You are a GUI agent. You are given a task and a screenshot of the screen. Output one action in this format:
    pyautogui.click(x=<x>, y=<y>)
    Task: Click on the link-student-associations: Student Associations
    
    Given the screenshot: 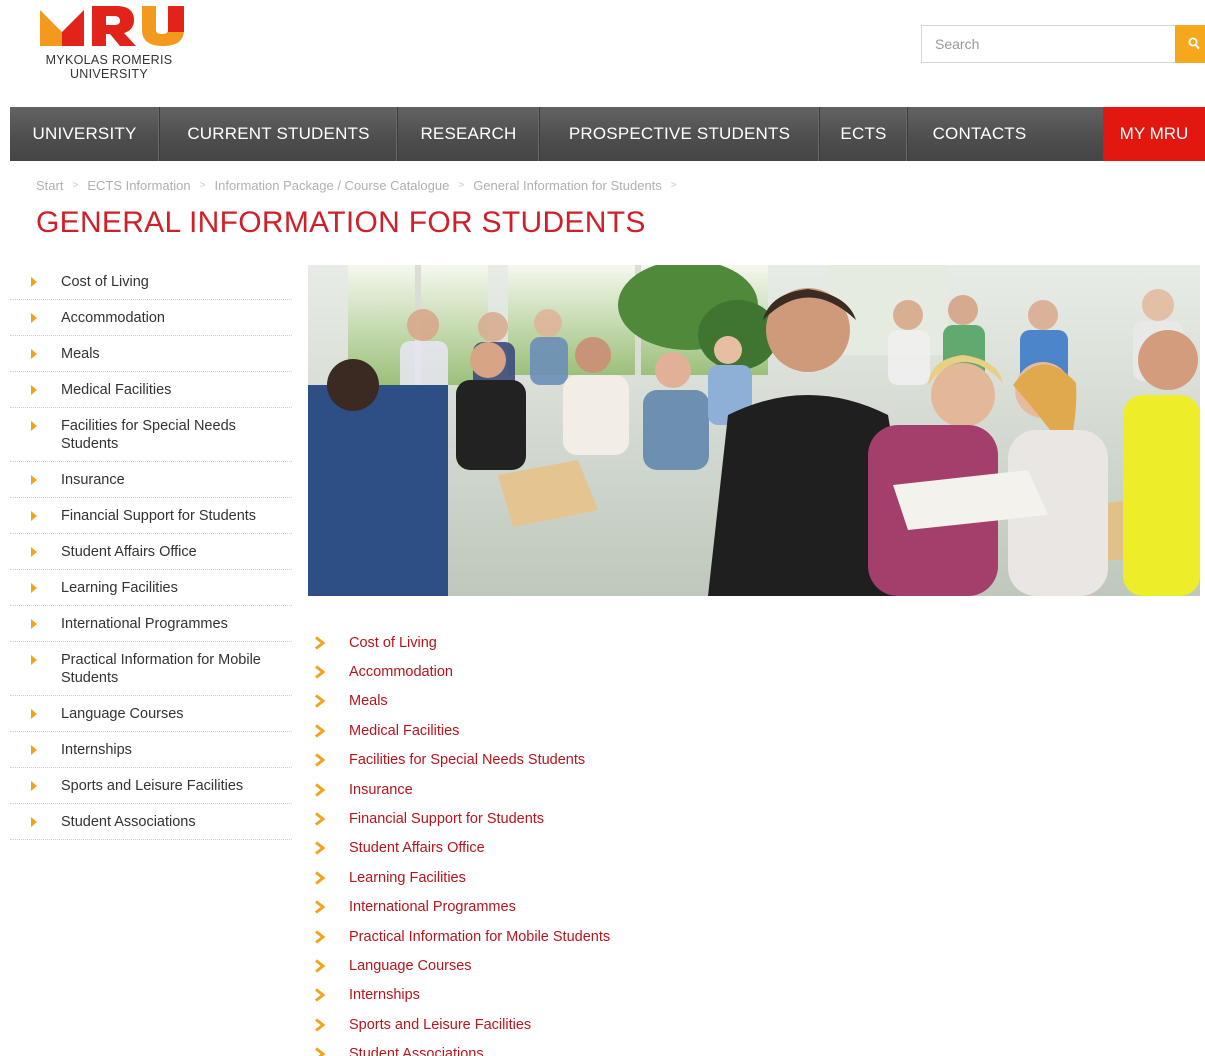 What is the action you would take?
    pyautogui.click(x=564, y=1047)
    